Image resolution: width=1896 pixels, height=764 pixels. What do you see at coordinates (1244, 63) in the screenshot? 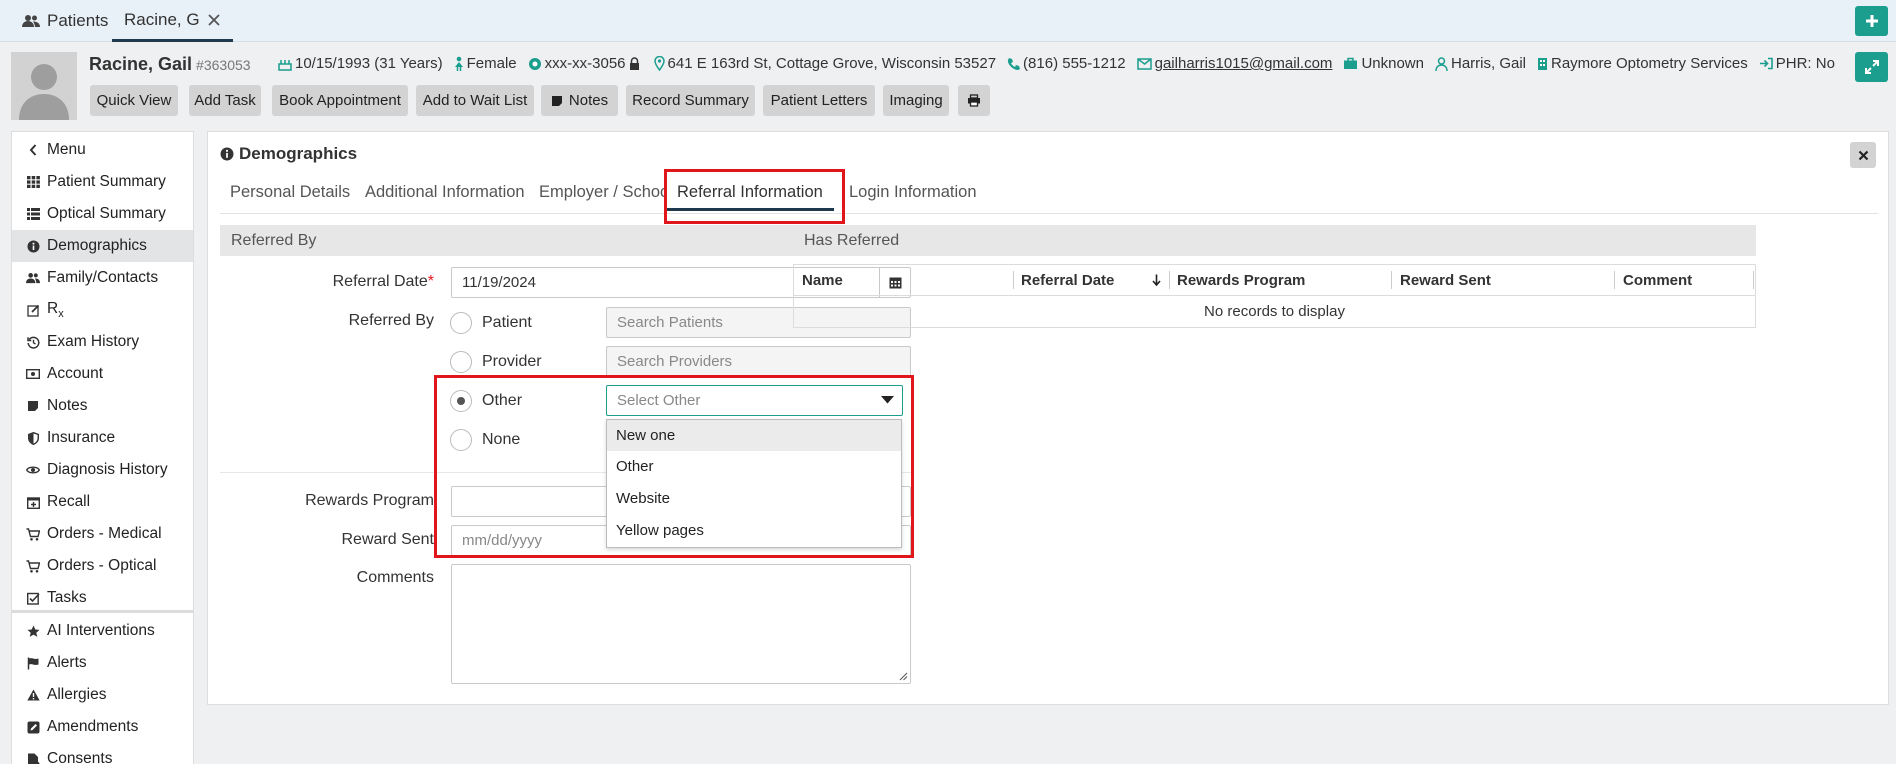
I see `email-link: gailharris1015@gmail.com` at bounding box center [1244, 63].